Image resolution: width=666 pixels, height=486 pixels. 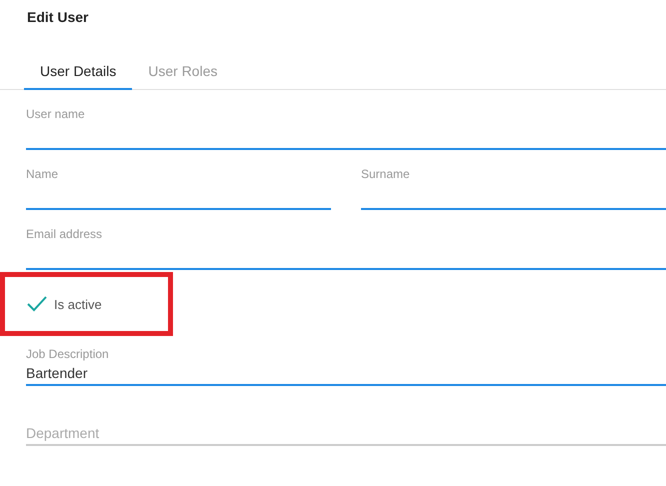 I want to click on field-label: Surname, so click(x=386, y=173).